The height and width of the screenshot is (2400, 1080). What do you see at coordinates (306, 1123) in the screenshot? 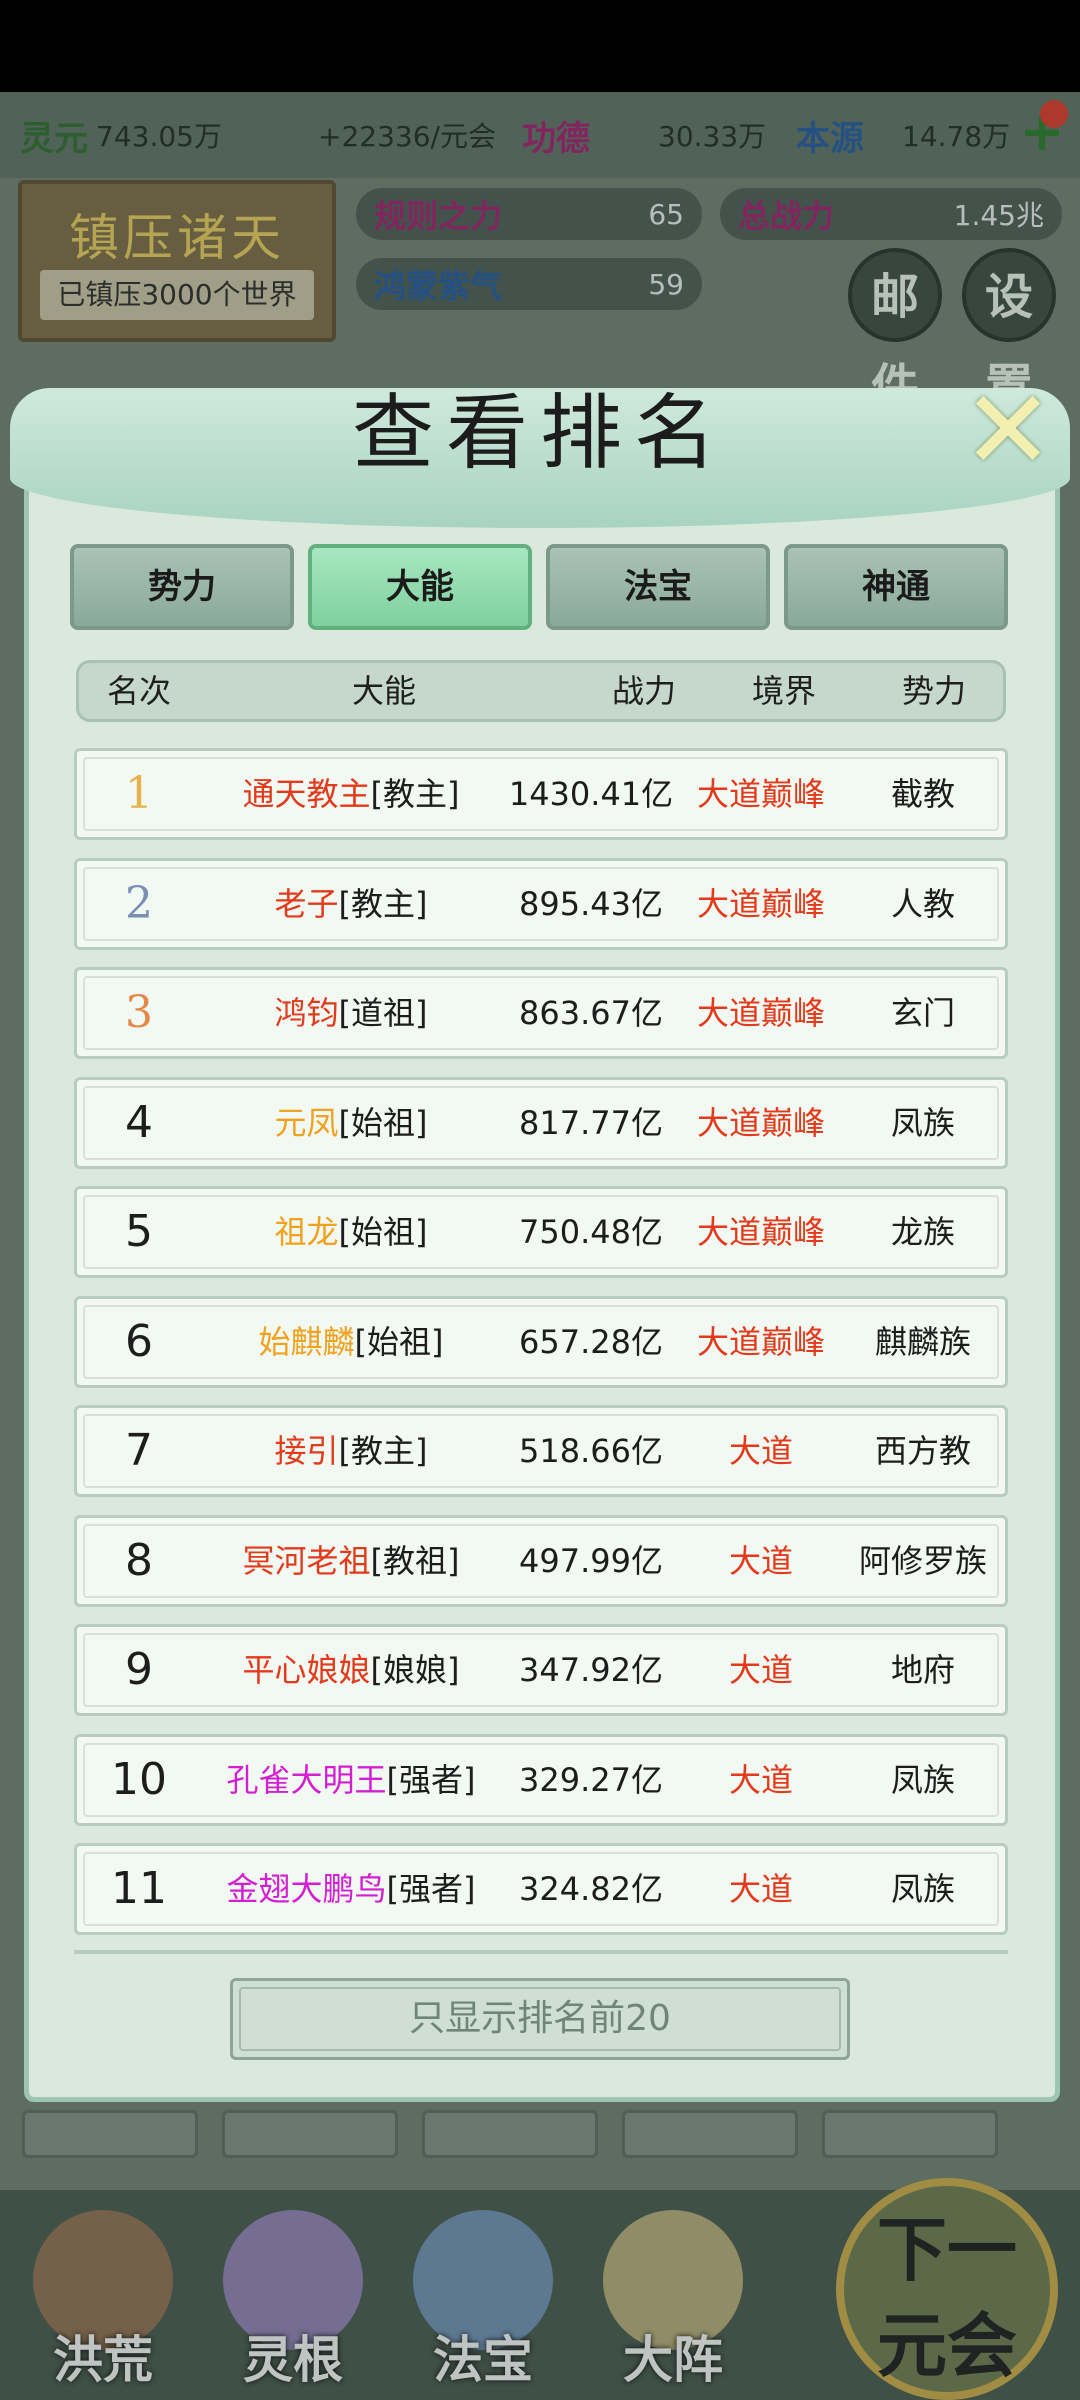
I see `row-name: 元凤` at bounding box center [306, 1123].